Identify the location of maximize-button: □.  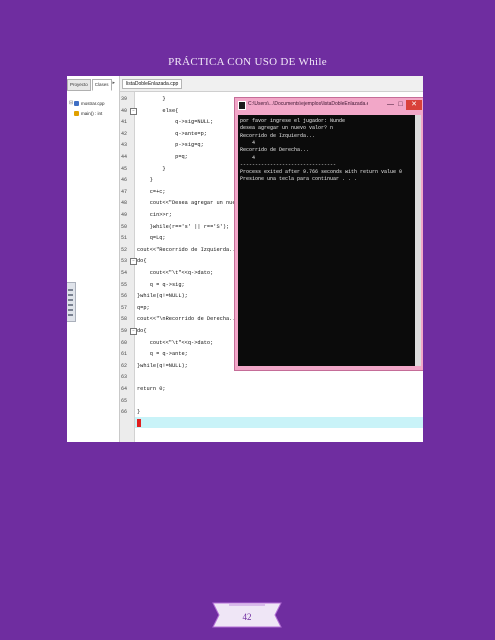
(400, 105).